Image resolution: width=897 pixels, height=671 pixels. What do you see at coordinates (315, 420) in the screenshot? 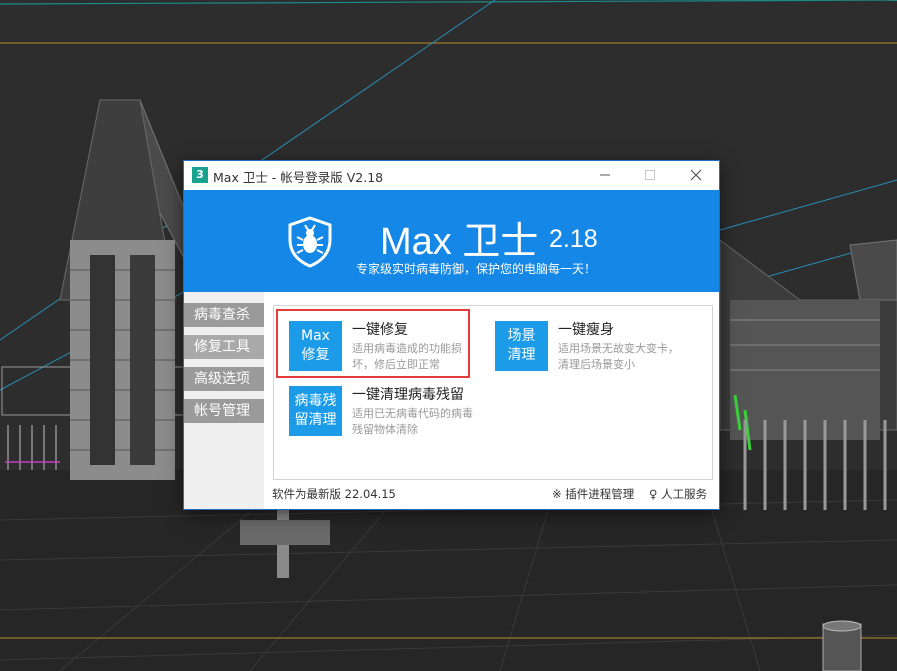
I see `badge-line: 留清理` at bounding box center [315, 420].